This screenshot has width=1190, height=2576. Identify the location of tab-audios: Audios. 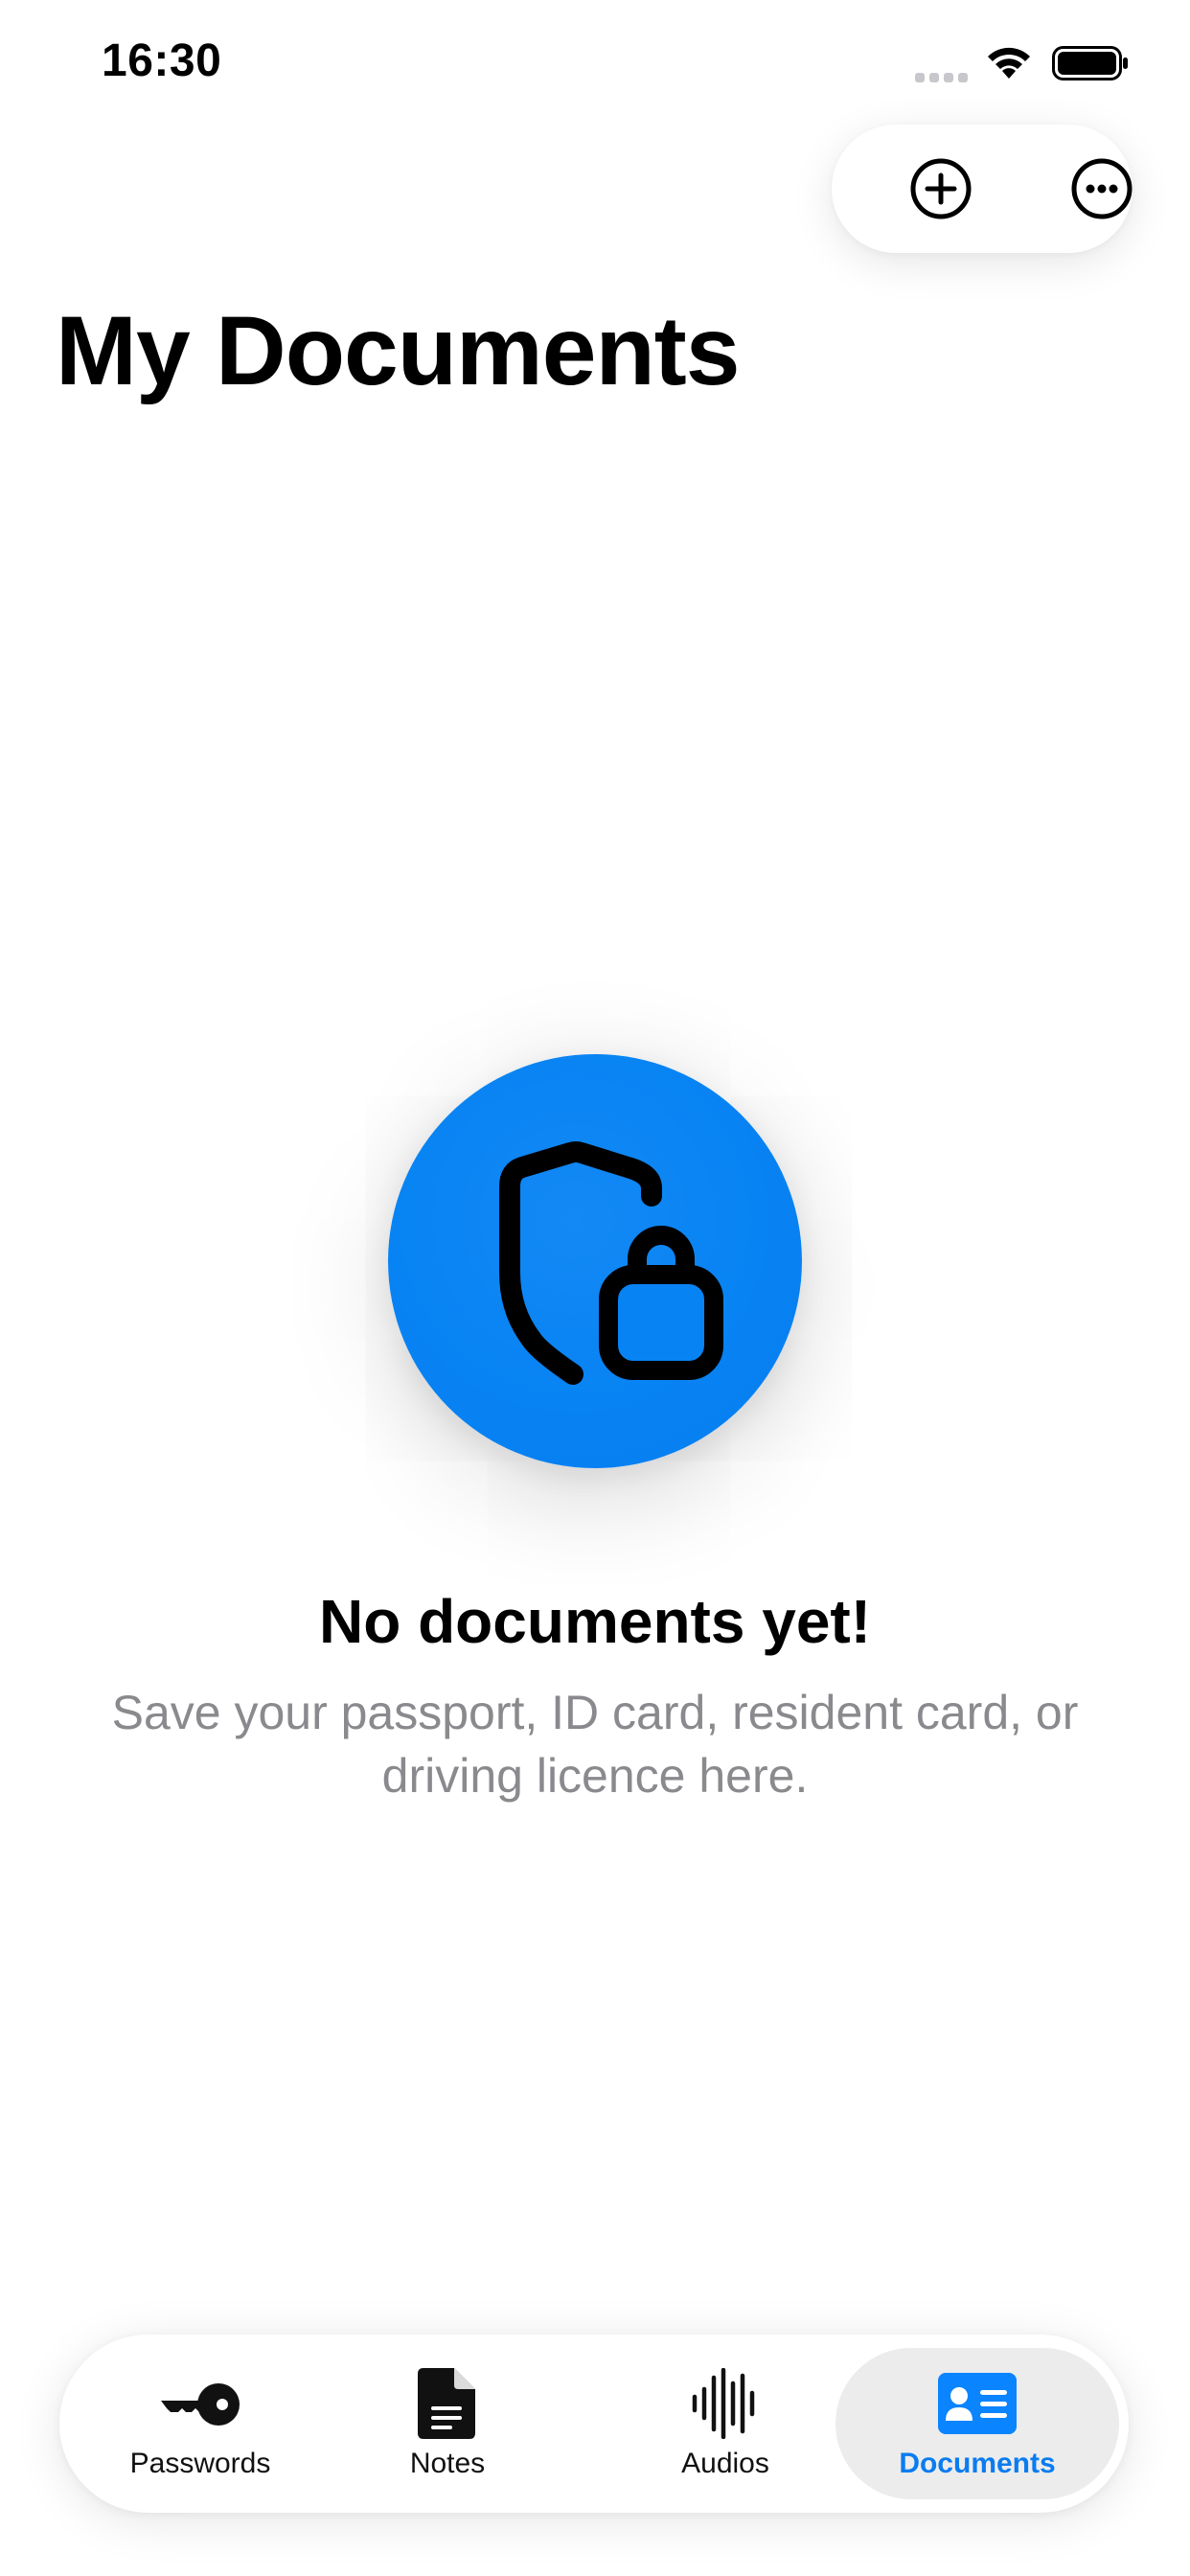
(726, 2423).